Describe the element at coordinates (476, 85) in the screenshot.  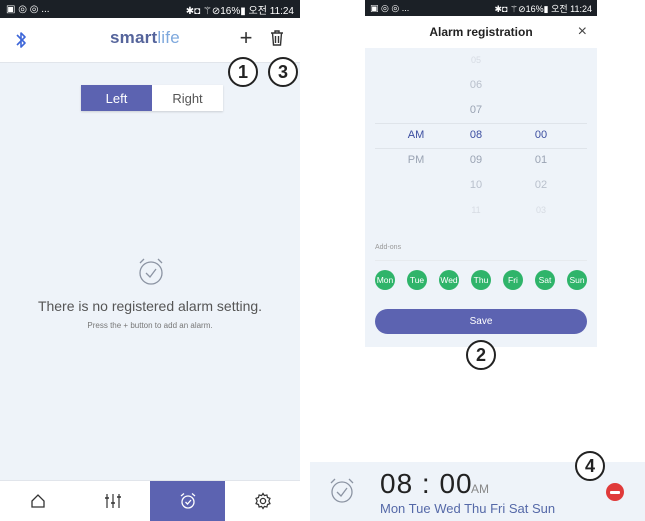
I see `picker-hour: 06` at that location.